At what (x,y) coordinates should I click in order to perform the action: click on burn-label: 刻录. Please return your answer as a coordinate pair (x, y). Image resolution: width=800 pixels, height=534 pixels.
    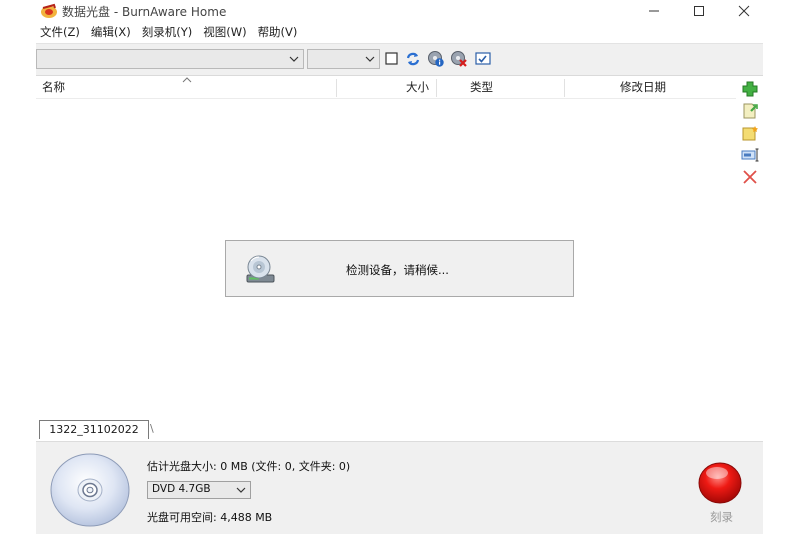
    Looking at the image, I should click on (721, 517).